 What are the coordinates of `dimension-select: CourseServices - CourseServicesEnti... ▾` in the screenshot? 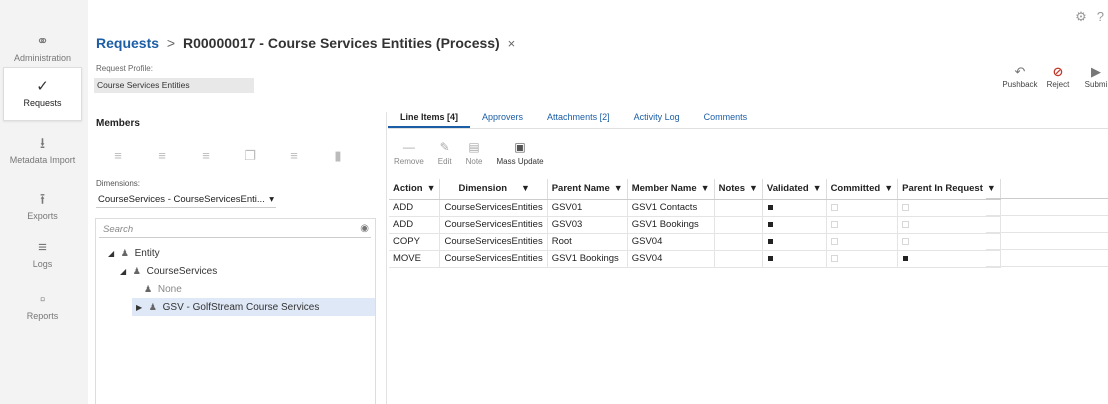 It's located at (186, 200).